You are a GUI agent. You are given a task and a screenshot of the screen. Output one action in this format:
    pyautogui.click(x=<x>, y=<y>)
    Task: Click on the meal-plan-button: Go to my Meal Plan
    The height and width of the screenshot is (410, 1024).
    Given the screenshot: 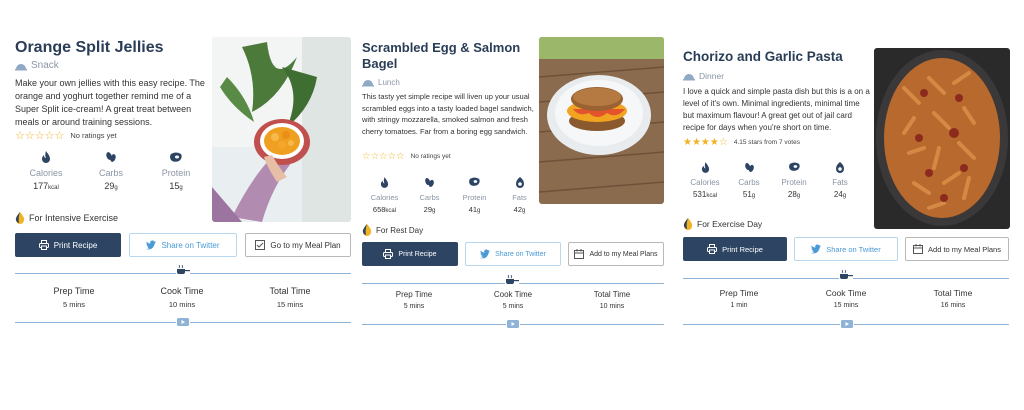 What is the action you would take?
    pyautogui.click(x=298, y=245)
    